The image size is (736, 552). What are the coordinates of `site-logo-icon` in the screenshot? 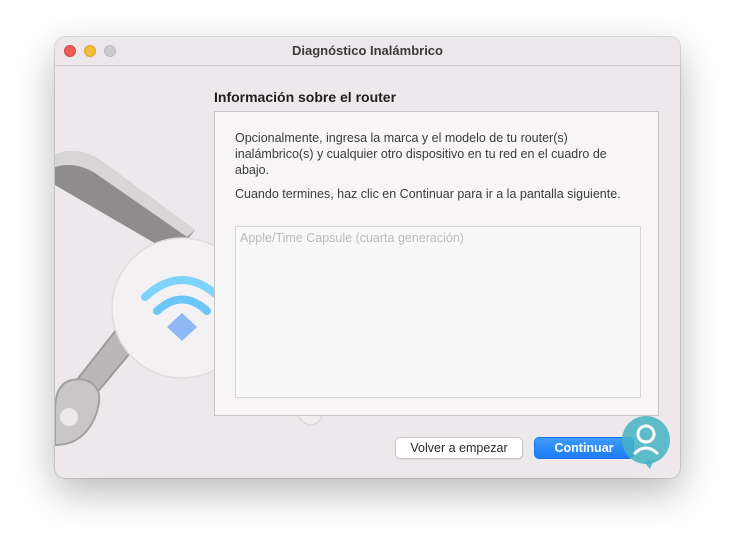 It's located at (646, 442).